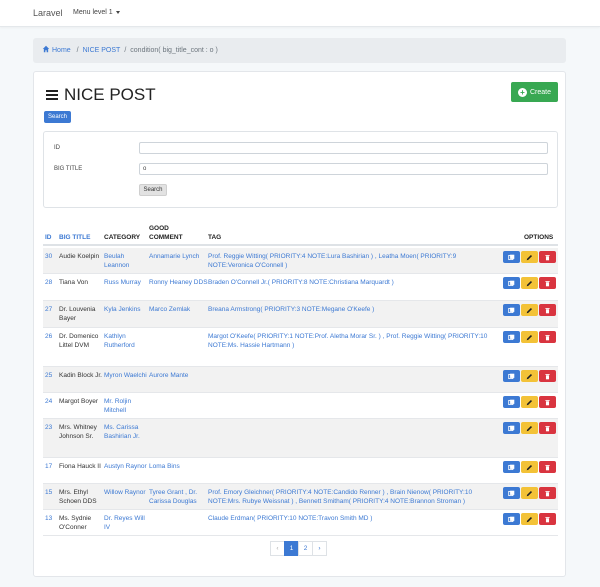 This screenshot has width=600, height=587. I want to click on row-id-link: 15, so click(51, 492).